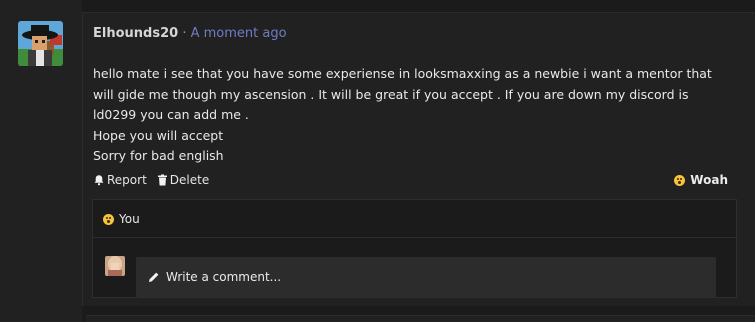 The image size is (755, 322). I want to click on next-comment-card, so click(420, 318).